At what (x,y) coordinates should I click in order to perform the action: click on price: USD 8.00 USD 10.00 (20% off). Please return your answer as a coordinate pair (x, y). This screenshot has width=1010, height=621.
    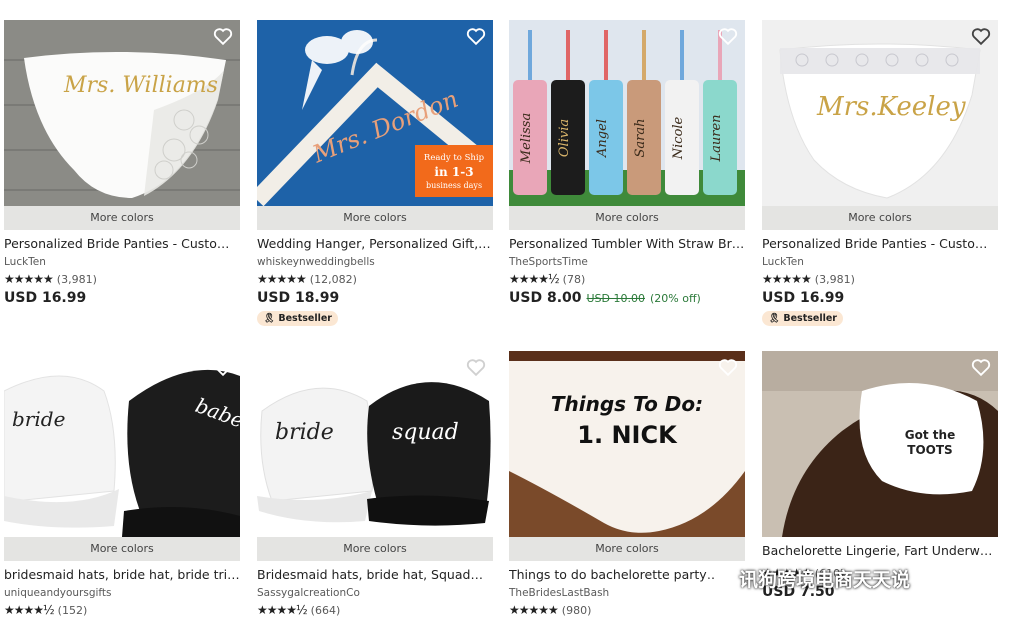
    Looking at the image, I should click on (627, 298).